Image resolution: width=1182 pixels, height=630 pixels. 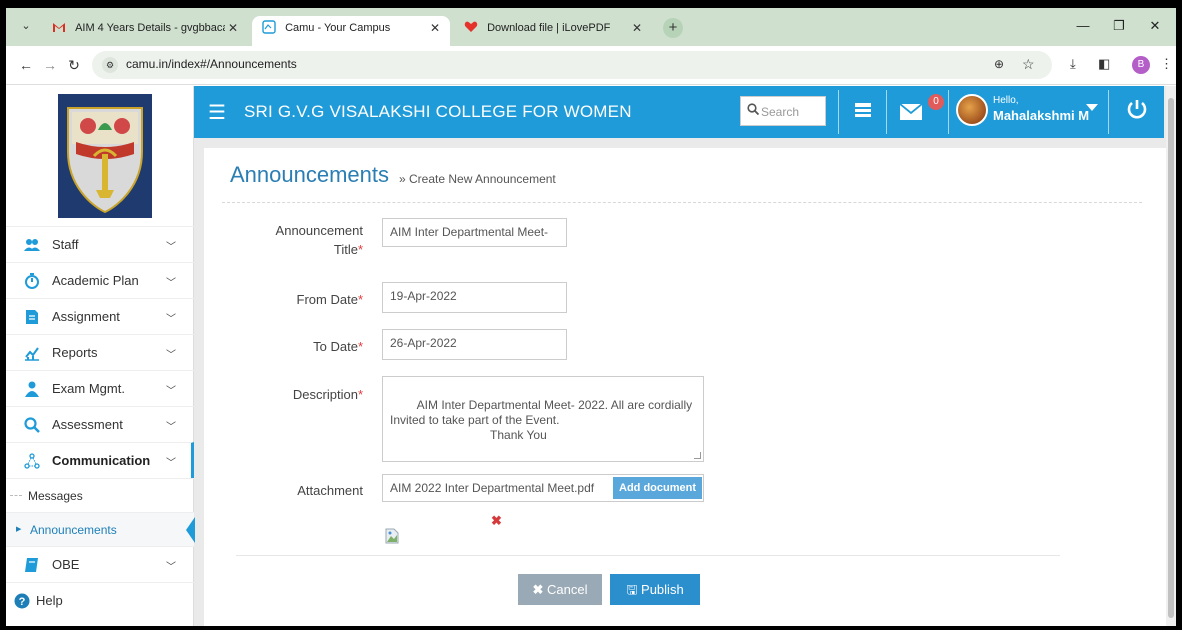 What do you see at coordinates (697, 455) in the screenshot?
I see `resize-handle` at bounding box center [697, 455].